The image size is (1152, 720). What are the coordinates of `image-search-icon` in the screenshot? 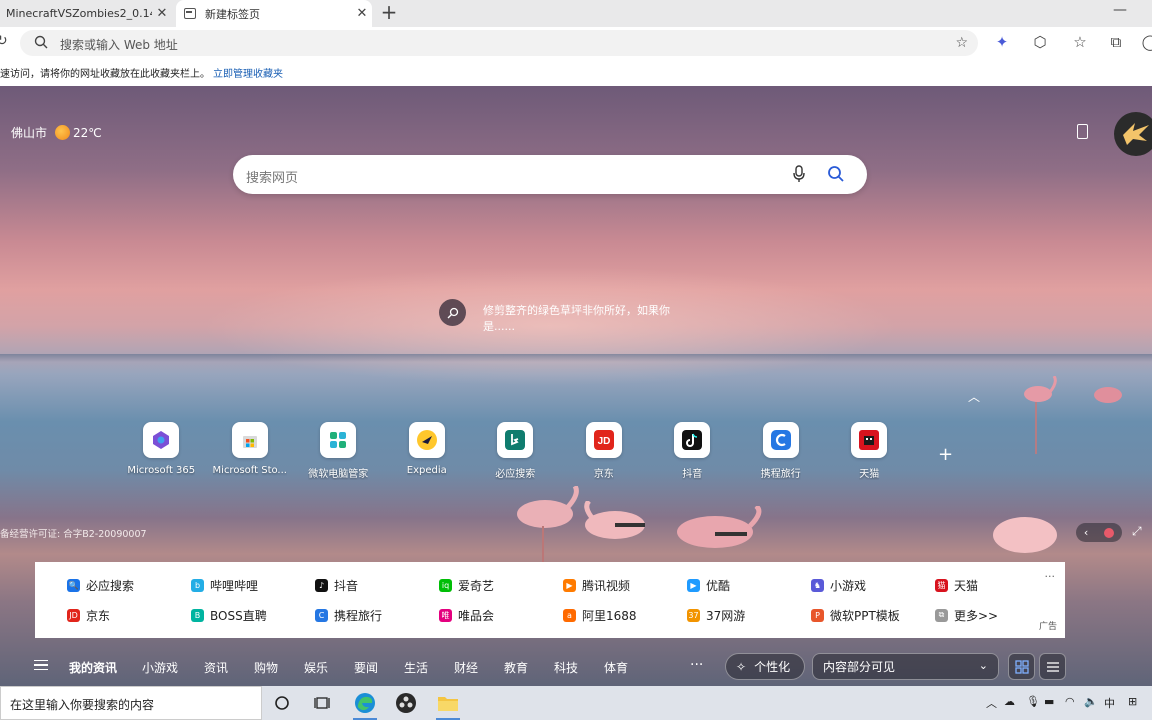 It's located at (452, 312).